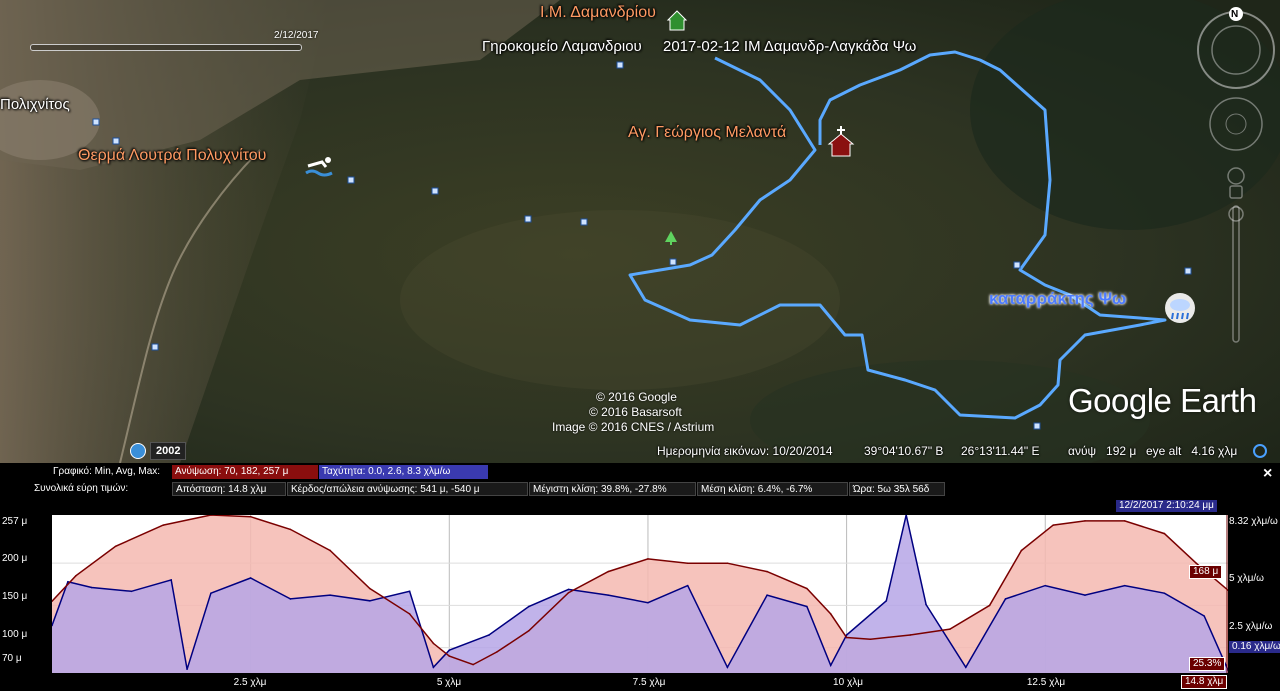 This screenshot has height=691, width=1280. I want to click on time-slider: 2/12/2017, so click(174, 41).